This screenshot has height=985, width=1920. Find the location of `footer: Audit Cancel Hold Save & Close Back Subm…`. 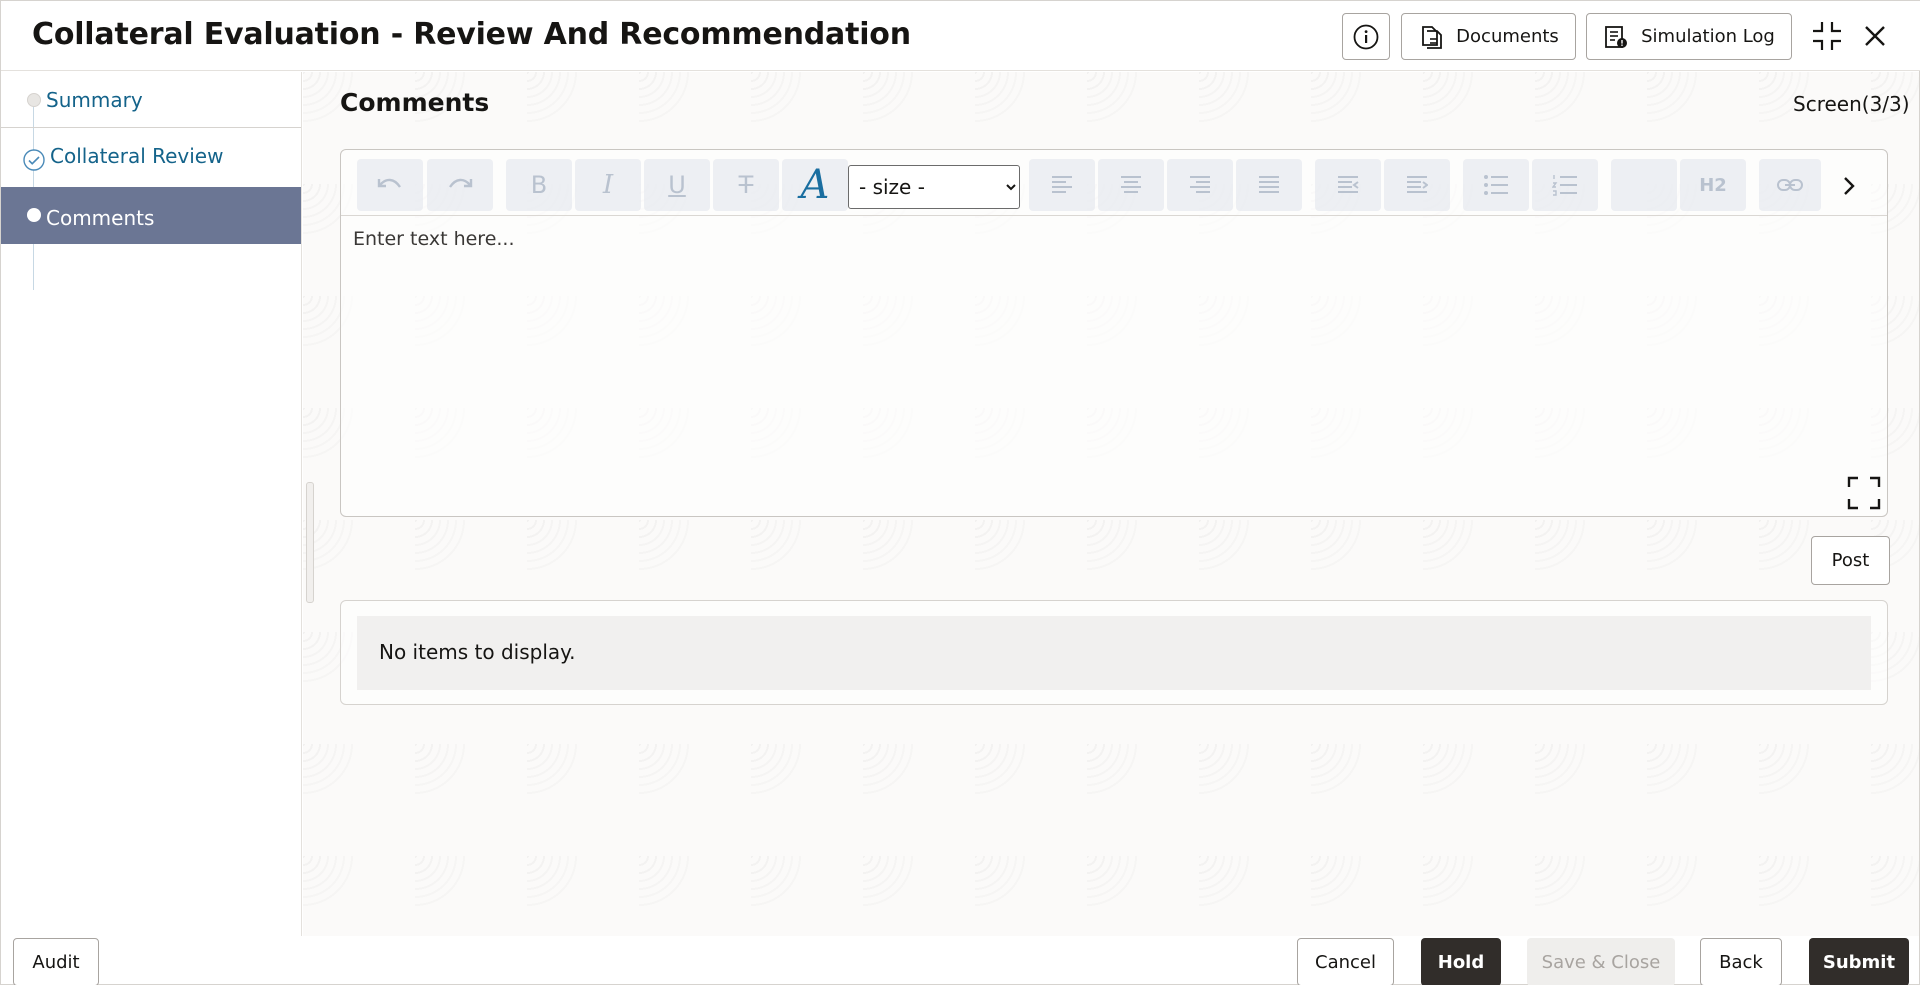

footer: Audit Cancel Hold Save & Close Back Subm… is located at coordinates (960, 960).